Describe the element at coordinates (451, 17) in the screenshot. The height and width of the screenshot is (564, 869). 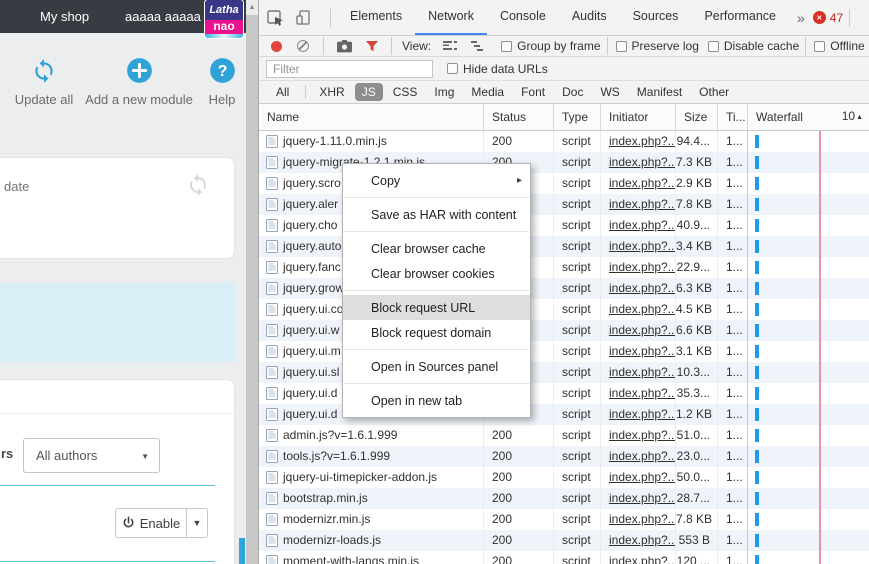
I see `tab-network: Network` at that location.